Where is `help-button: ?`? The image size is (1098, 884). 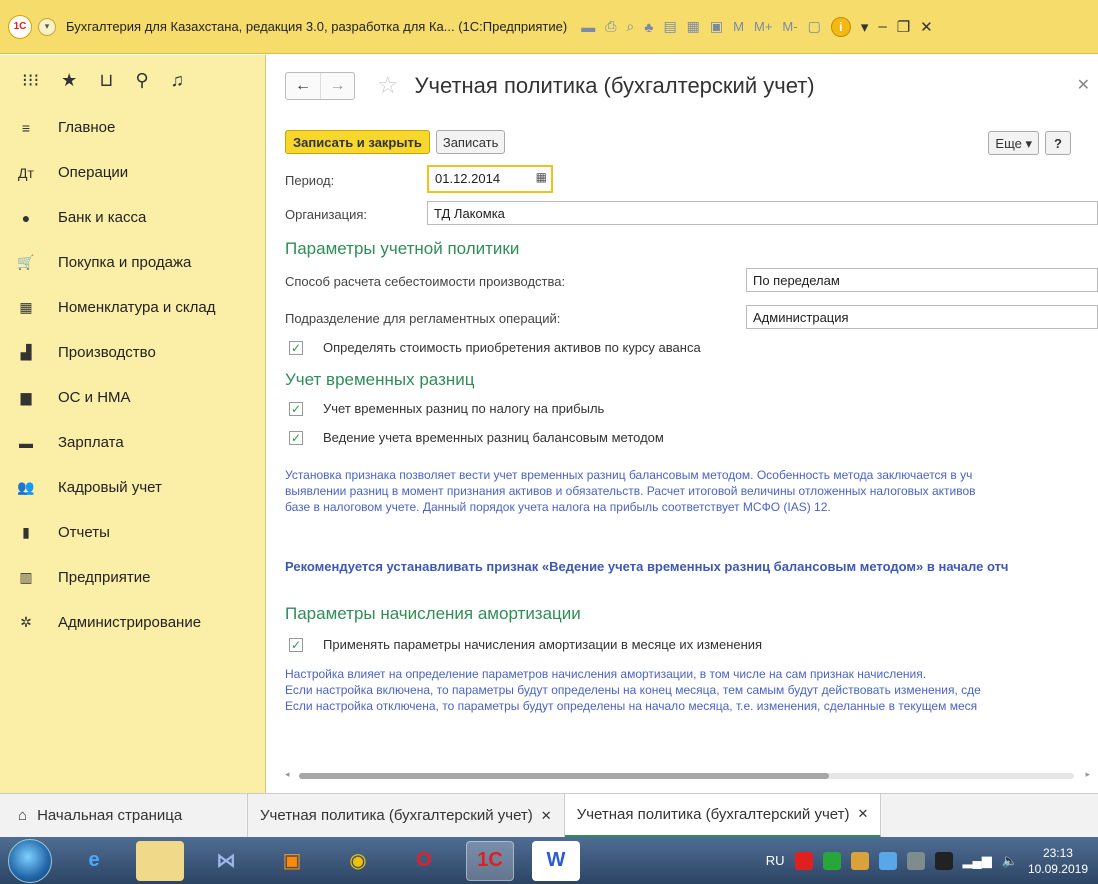
help-button: ? is located at coordinates (1058, 143).